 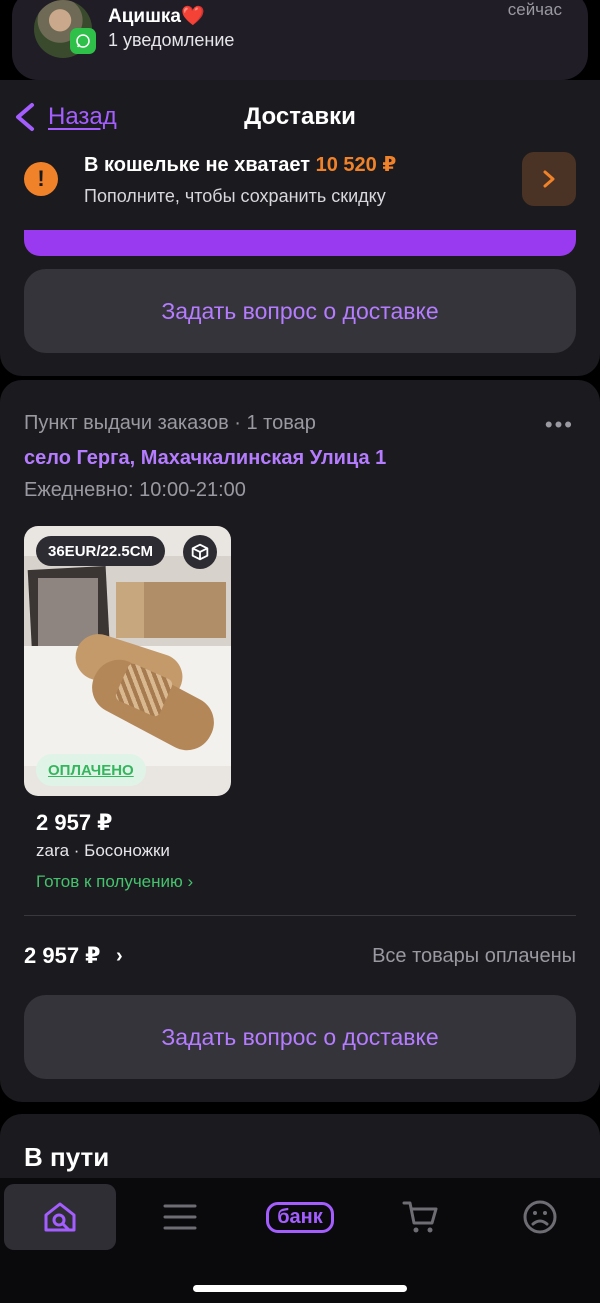 I want to click on wallet-topup-button, so click(x=549, y=179).